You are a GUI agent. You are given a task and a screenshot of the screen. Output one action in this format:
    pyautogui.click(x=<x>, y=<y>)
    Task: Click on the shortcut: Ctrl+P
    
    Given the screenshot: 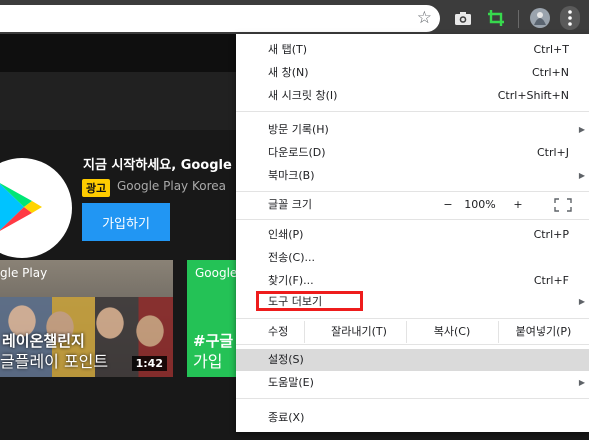 What is the action you would take?
    pyautogui.click(x=551, y=234)
    